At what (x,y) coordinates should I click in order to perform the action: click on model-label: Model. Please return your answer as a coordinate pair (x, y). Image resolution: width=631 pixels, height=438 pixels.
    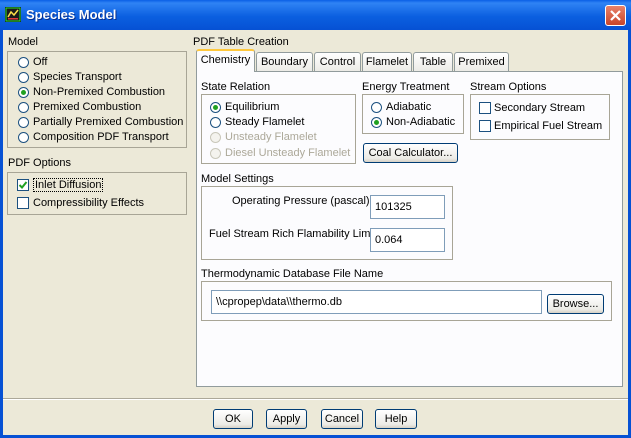
    Looking at the image, I should click on (23, 42).